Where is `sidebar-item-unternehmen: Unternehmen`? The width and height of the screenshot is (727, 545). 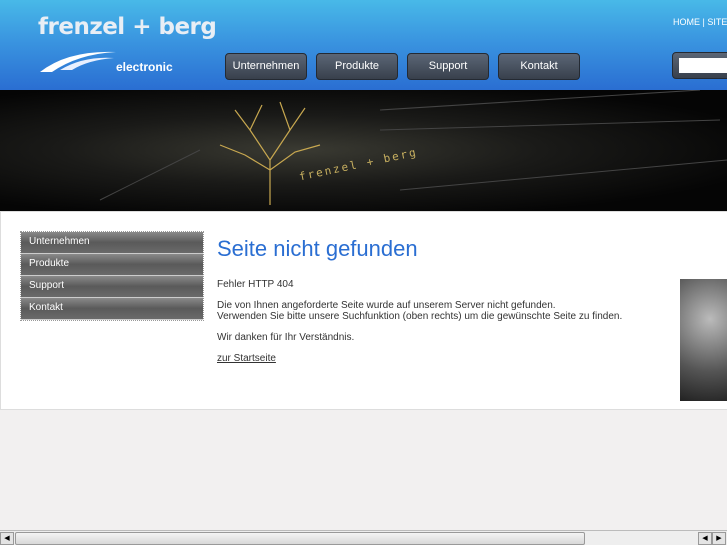
sidebar-item-unternehmen: Unternehmen is located at coordinates (112, 243).